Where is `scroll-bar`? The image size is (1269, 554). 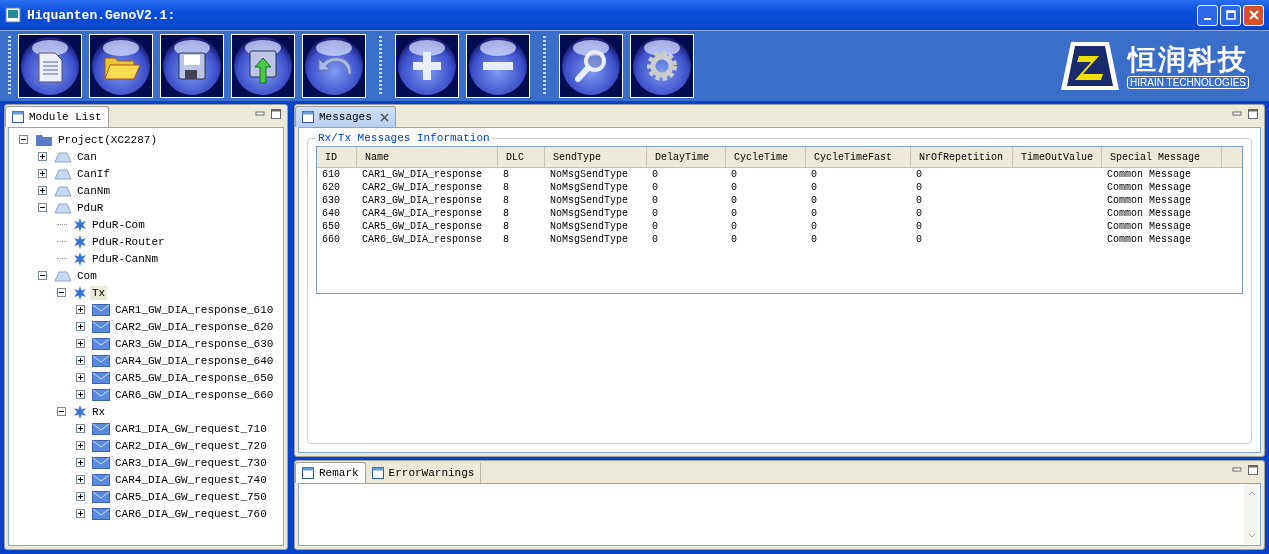
scroll-bar is located at coordinates (1252, 514).